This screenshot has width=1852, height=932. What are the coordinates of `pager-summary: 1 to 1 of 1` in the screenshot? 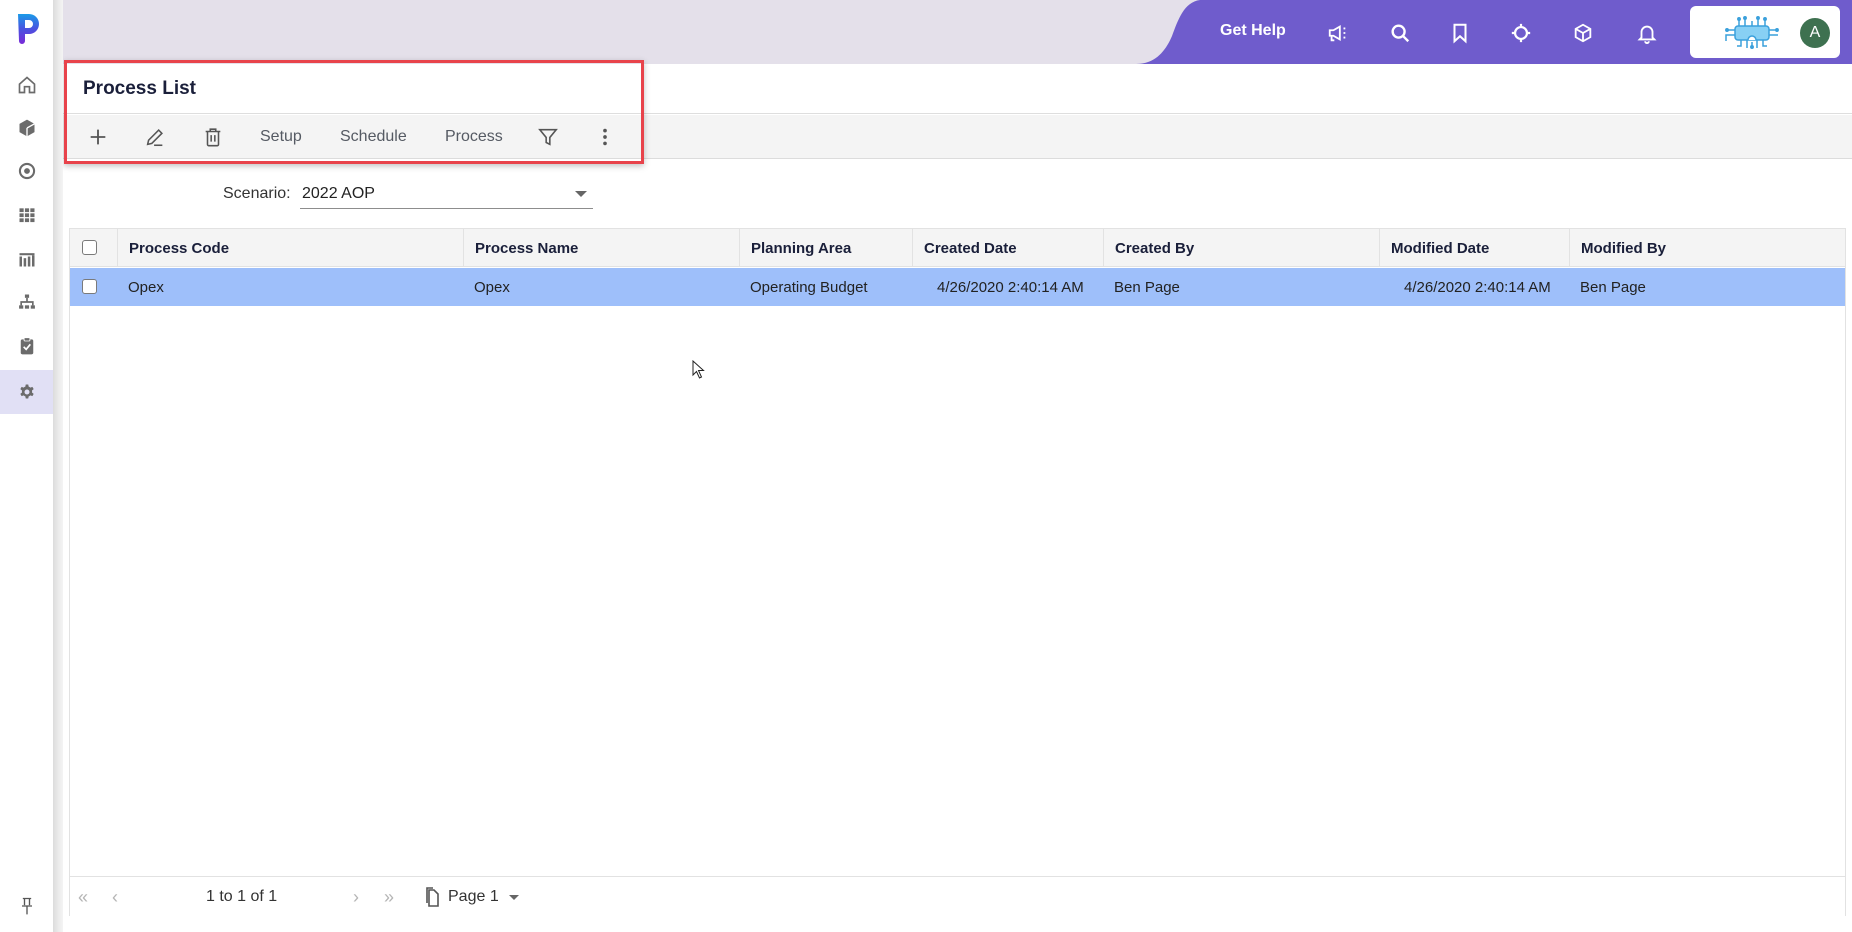 It's located at (242, 896).